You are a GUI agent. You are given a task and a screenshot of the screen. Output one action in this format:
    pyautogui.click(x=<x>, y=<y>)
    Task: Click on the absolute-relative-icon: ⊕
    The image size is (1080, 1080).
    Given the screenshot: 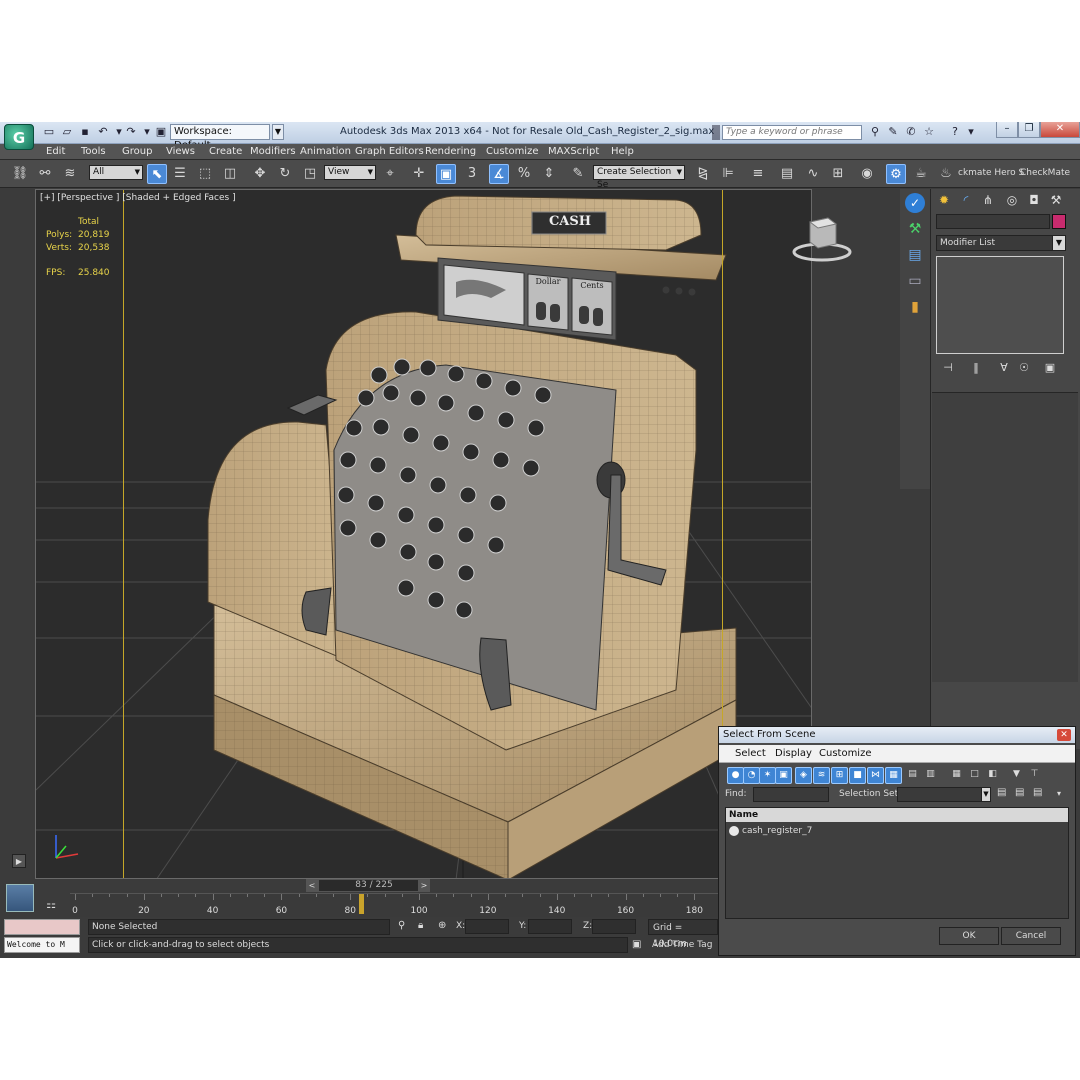 What is the action you would take?
    pyautogui.click(x=442, y=925)
    